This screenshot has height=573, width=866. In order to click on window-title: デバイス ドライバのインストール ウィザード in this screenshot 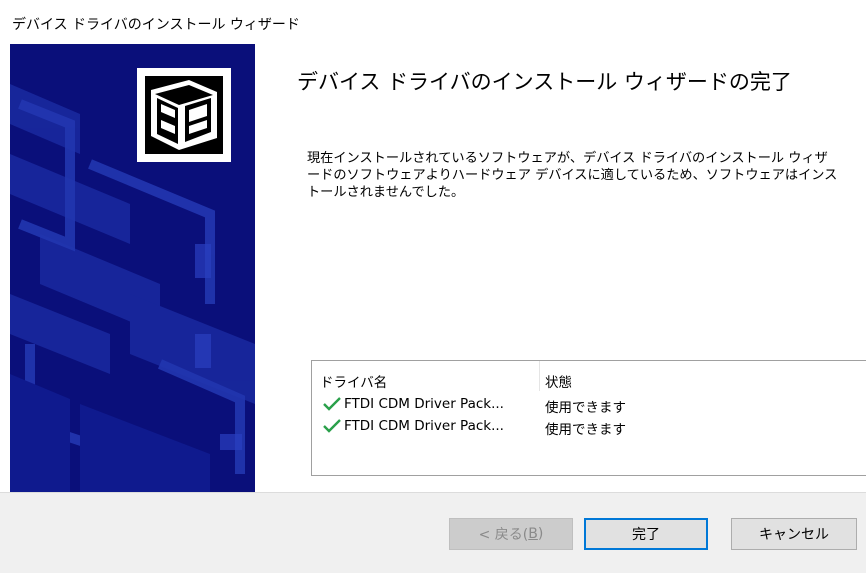, I will do `click(156, 25)`.